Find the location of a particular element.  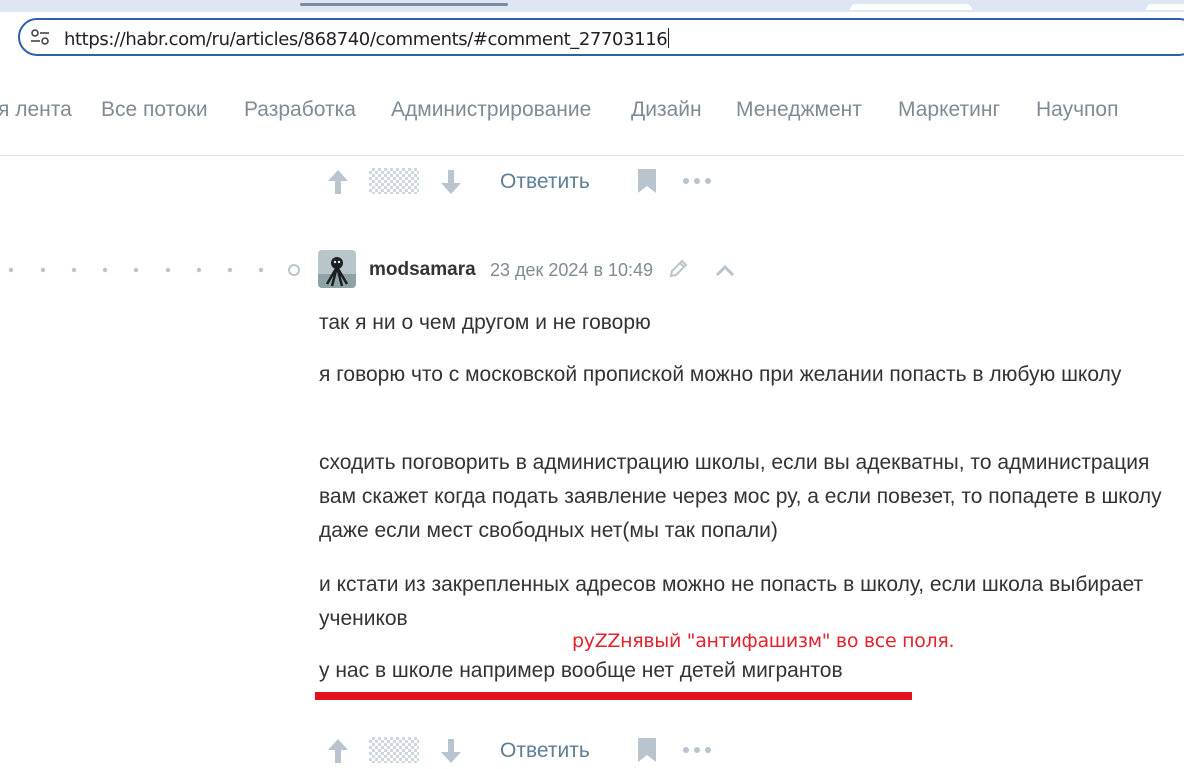

nav-item-all-flows: Все потоки is located at coordinates (154, 110).